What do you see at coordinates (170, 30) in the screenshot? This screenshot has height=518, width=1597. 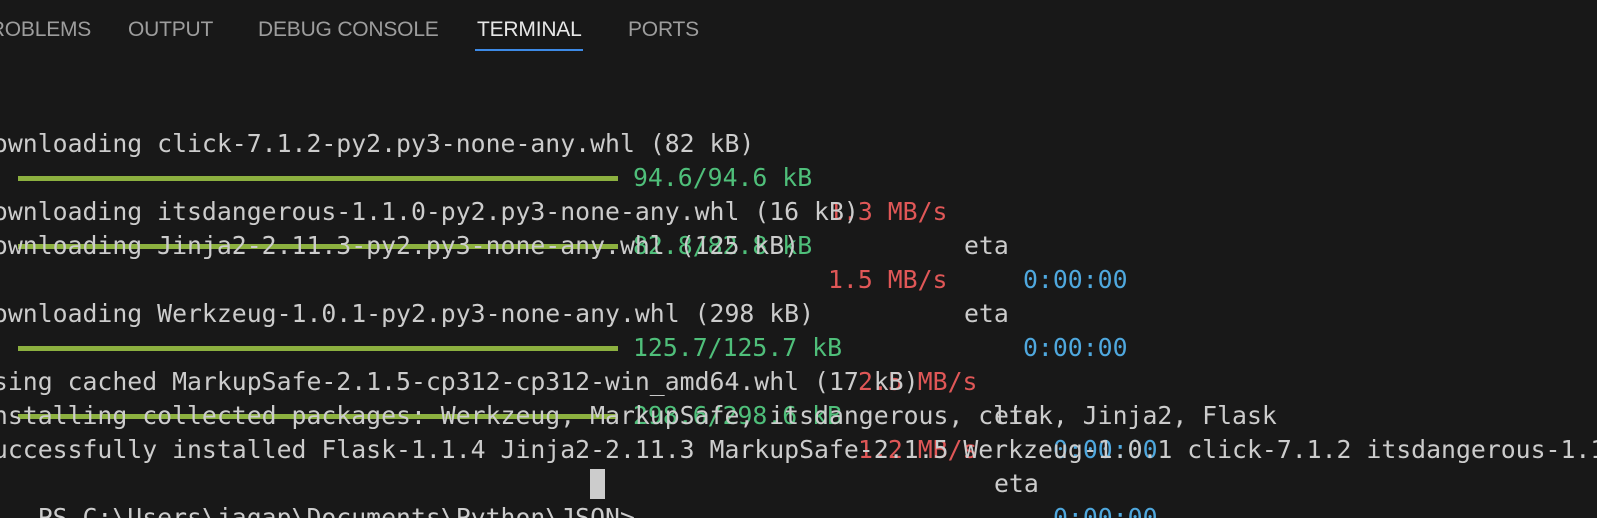 I see `tab-output: OUTPUT` at bounding box center [170, 30].